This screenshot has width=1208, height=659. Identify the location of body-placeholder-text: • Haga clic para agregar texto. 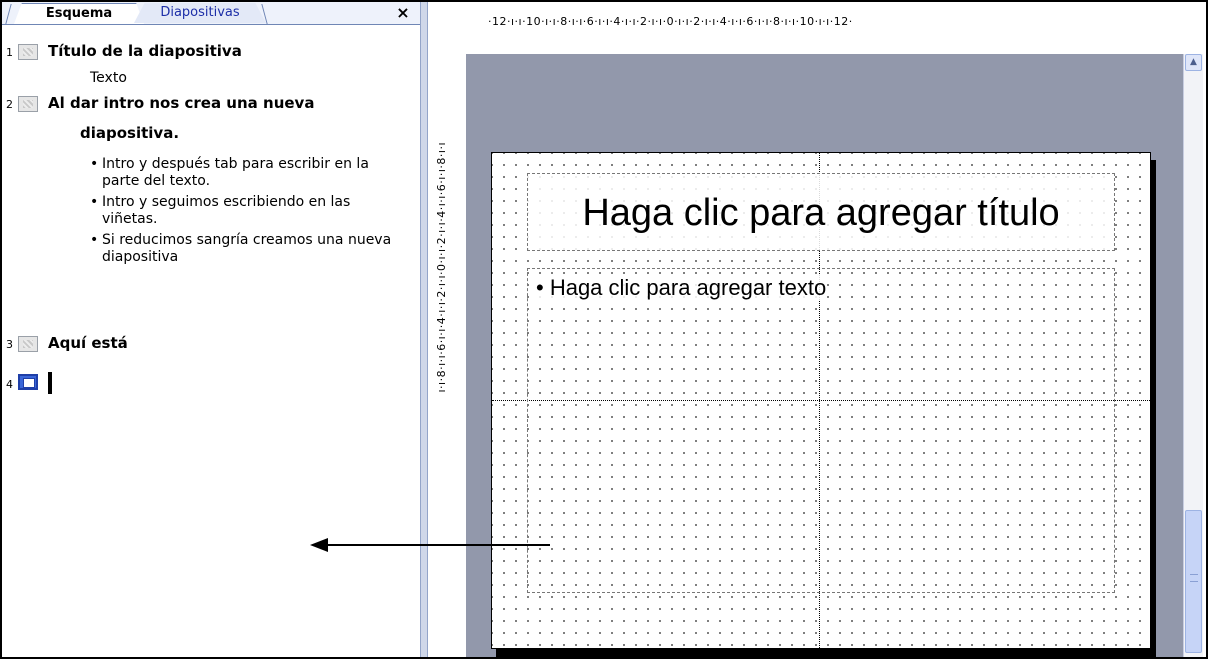
(681, 288).